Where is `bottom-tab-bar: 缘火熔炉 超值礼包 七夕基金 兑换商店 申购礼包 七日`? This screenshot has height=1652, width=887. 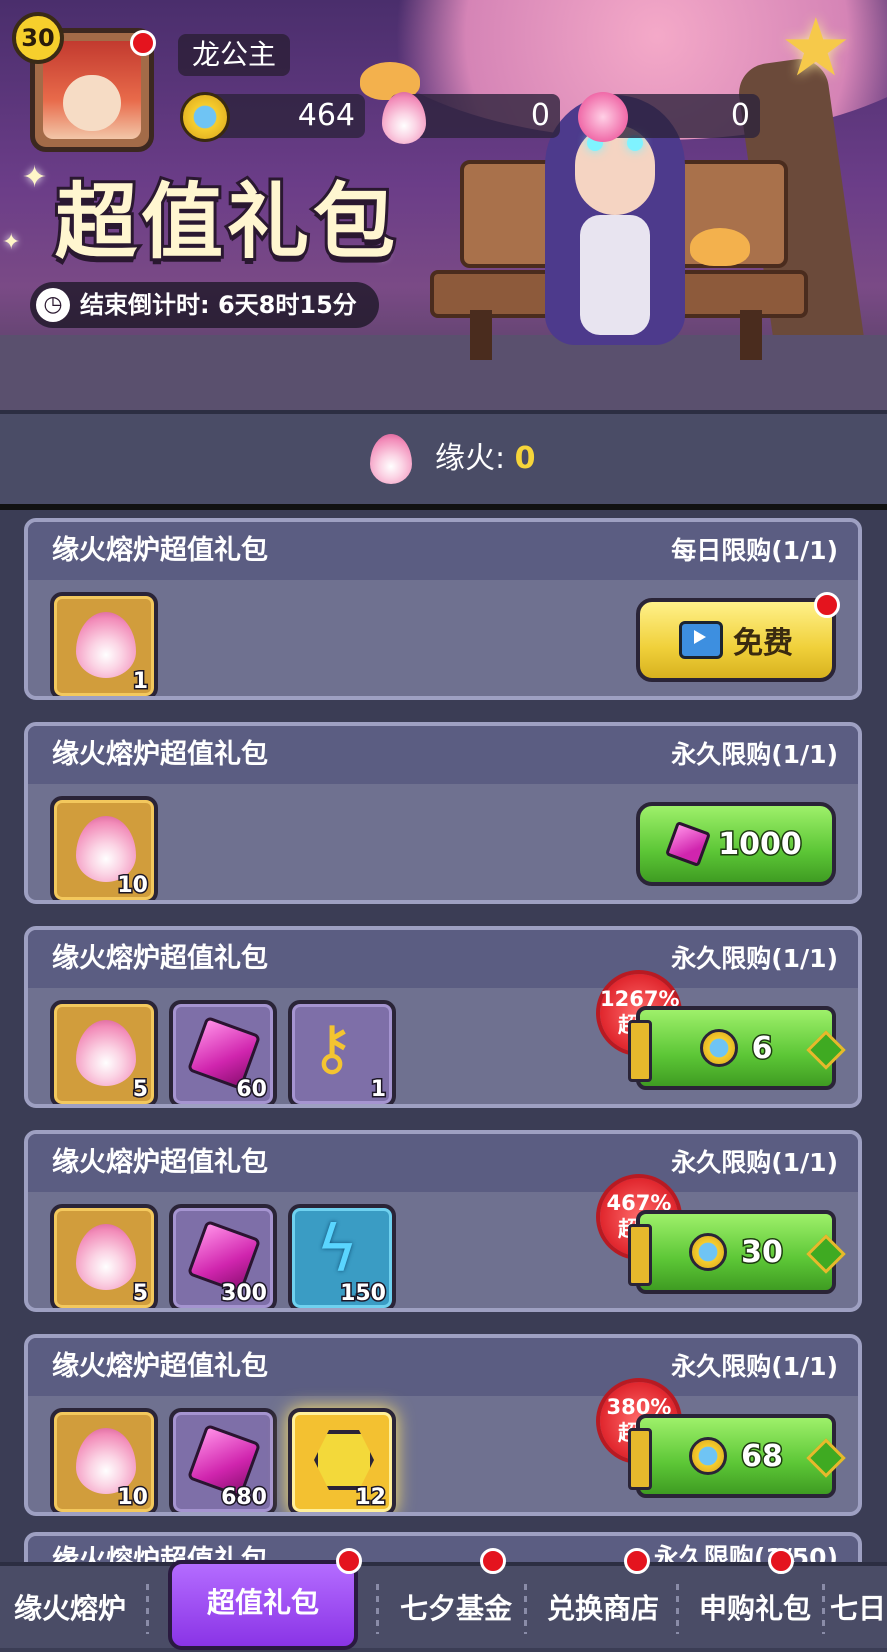 bottom-tab-bar: 缘火熔炉 超值礼包 七夕基金 兑换商店 申购礼包 七日 is located at coordinates (443, 1599).